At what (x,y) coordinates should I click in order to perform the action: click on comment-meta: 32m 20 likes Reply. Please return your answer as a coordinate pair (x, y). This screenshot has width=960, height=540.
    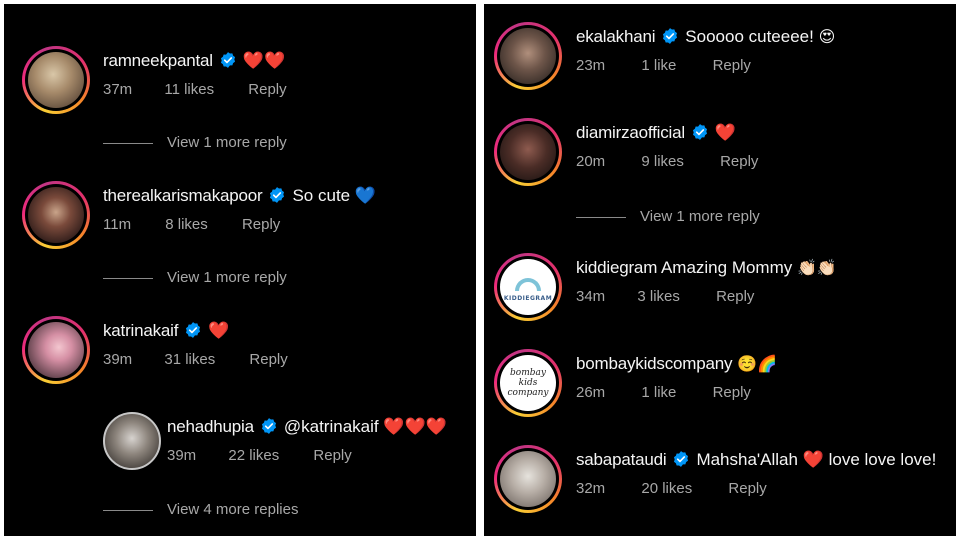
    Looking at the image, I should click on (671, 489).